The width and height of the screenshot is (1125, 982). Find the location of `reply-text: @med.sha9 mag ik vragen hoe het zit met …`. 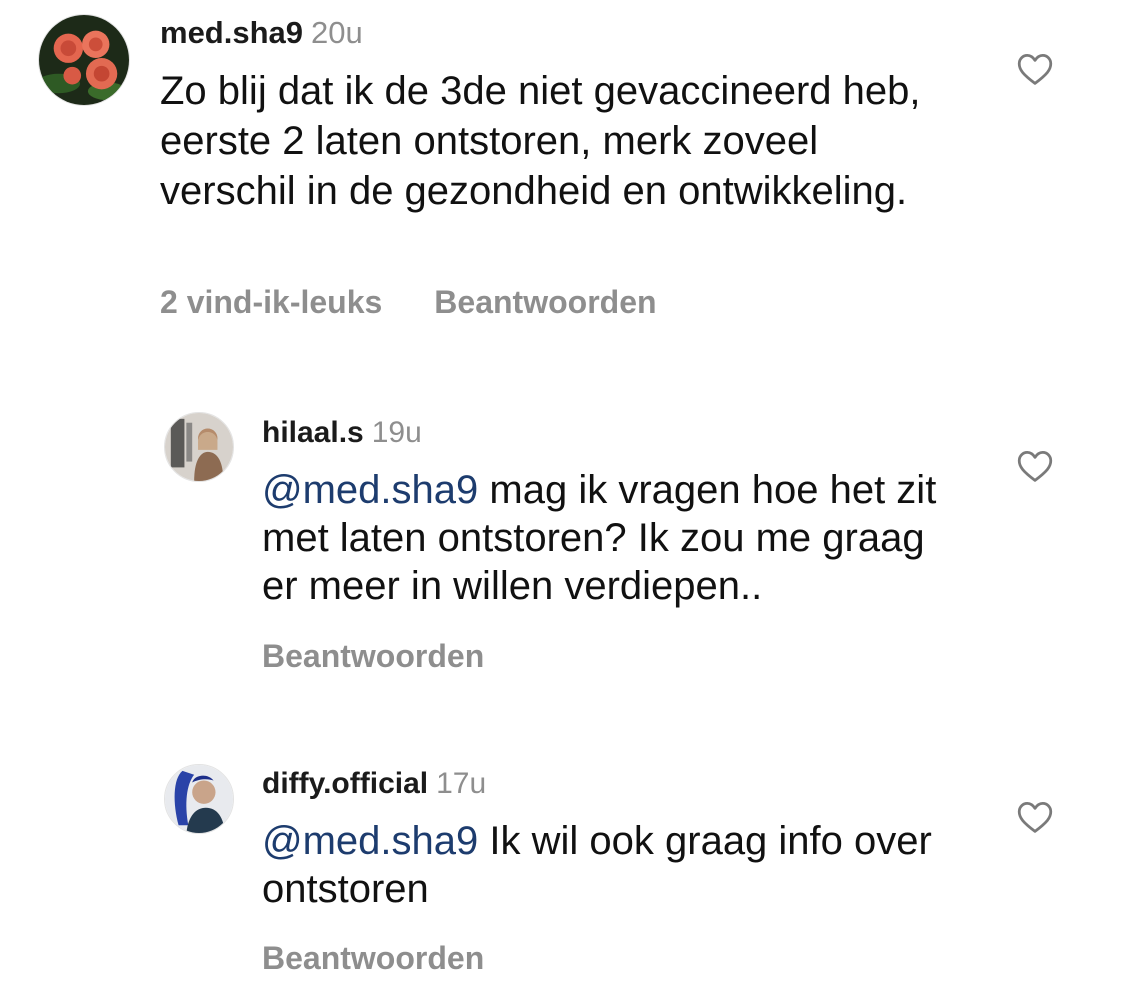

reply-text: @med.sha9 mag ik vragen hoe het zit met … is located at coordinates (612, 538).